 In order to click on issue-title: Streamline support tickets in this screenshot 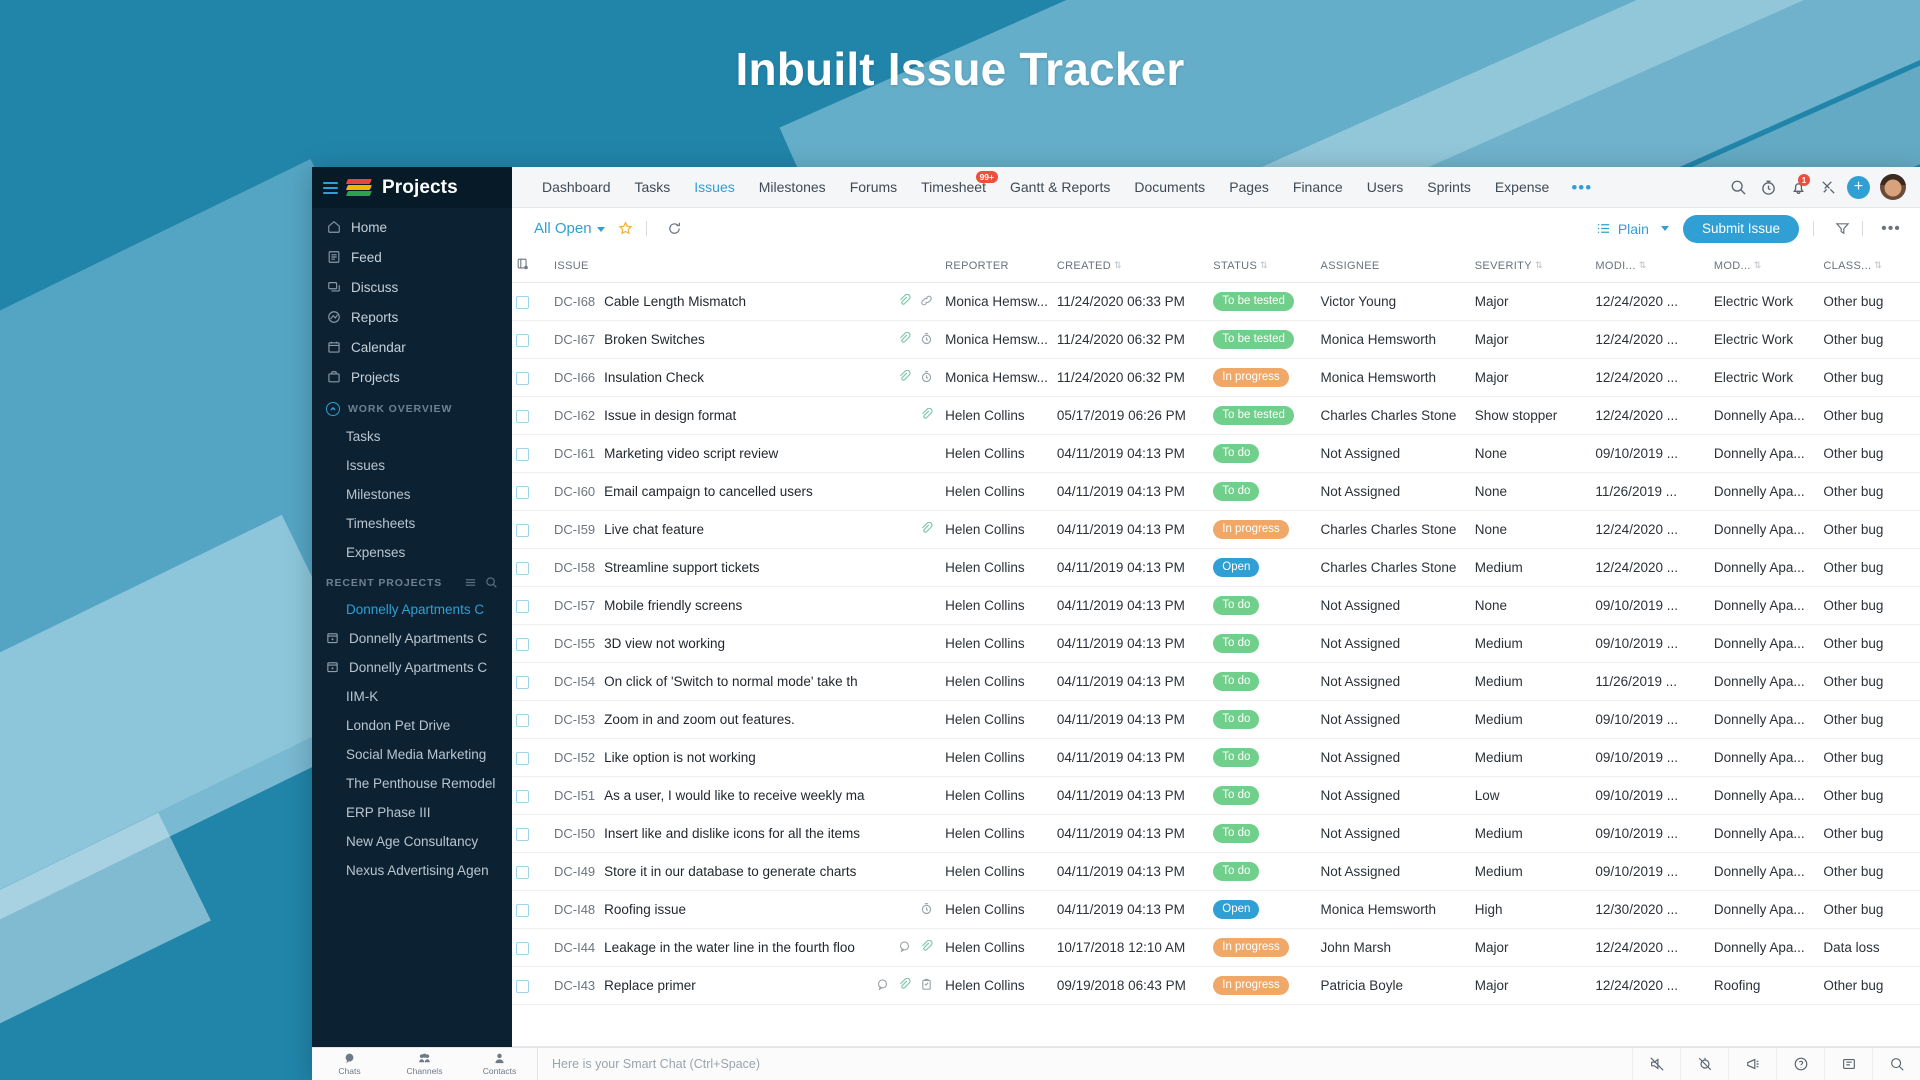, I will do `click(681, 567)`.